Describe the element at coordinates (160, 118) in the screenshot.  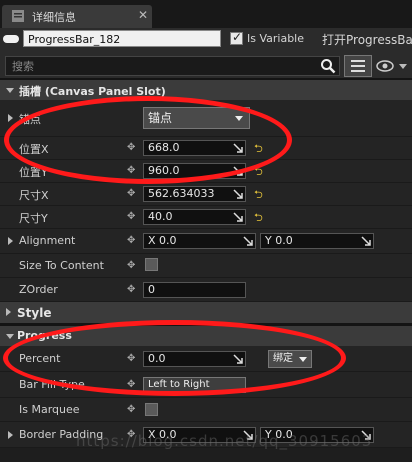
I see `anchor-dropdown-value: 锚点` at that location.